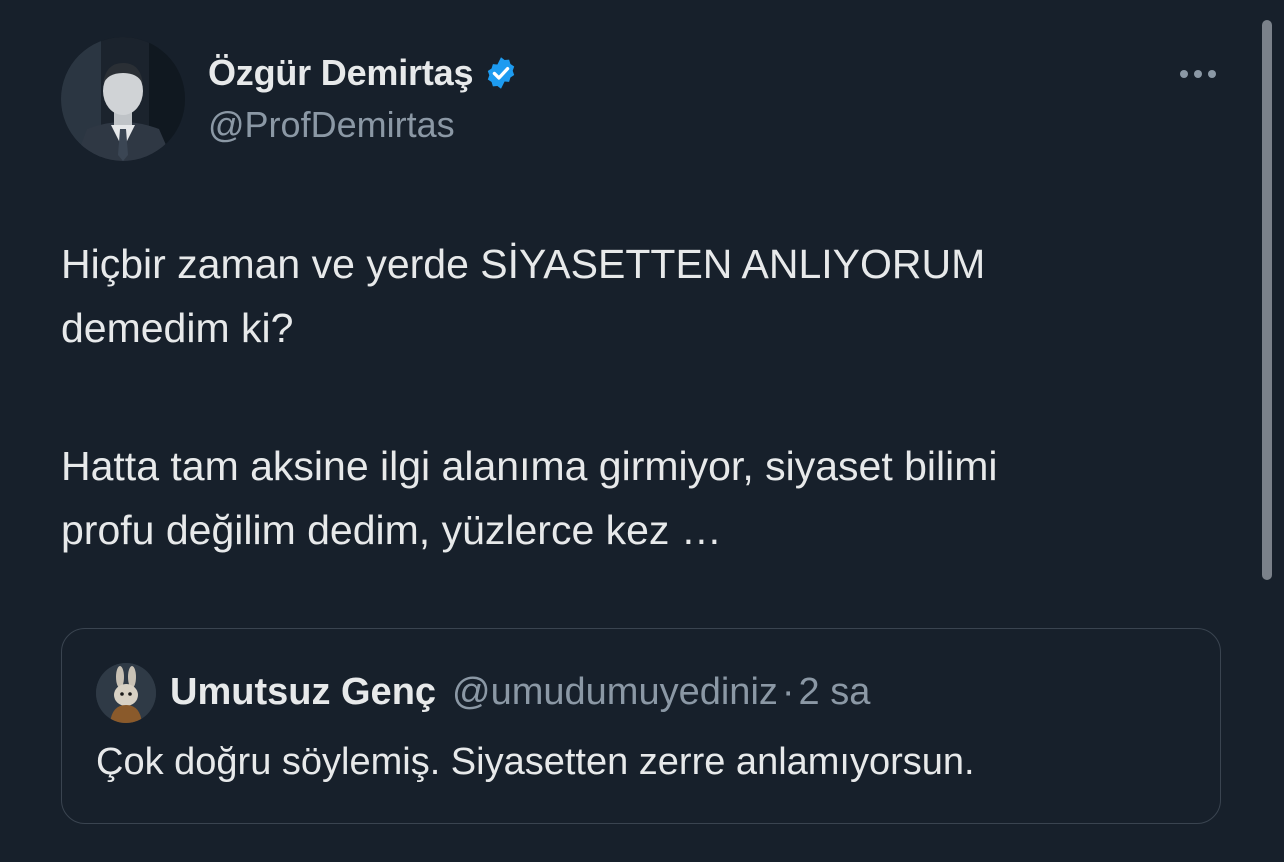  I want to click on quoted-author-avatar, so click(126, 693).